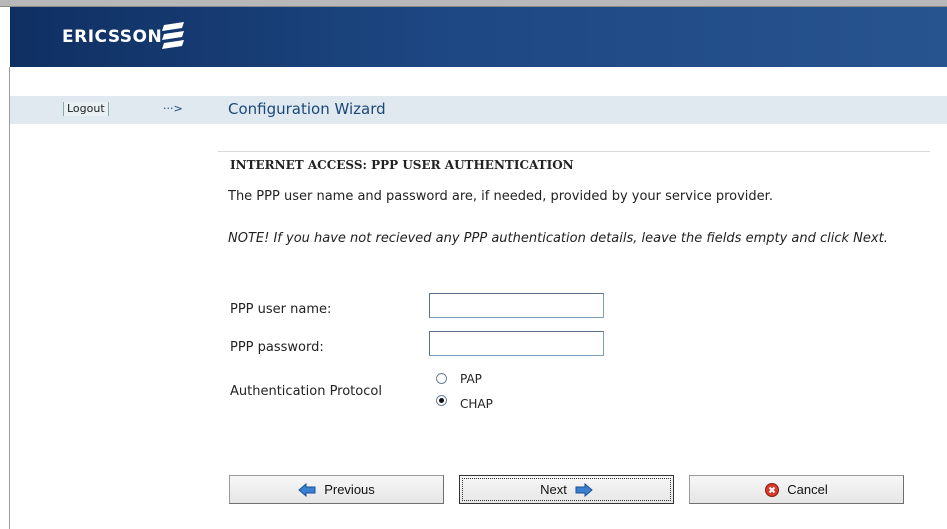  What do you see at coordinates (476, 404) in the screenshot?
I see `chap-label: CHAP` at bounding box center [476, 404].